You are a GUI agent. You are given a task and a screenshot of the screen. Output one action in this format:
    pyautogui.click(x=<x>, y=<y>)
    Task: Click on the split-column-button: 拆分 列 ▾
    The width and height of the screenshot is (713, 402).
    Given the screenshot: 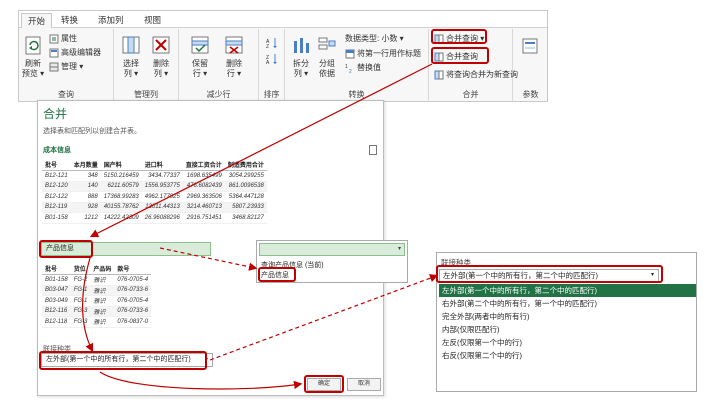 What is the action you would take?
    pyautogui.click(x=301, y=57)
    